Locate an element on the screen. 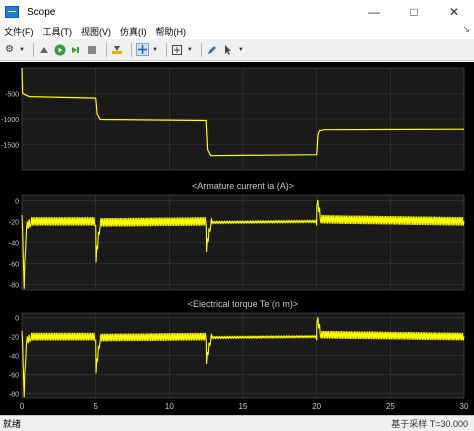  gear-icon: ⚙ is located at coordinates (9, 49).